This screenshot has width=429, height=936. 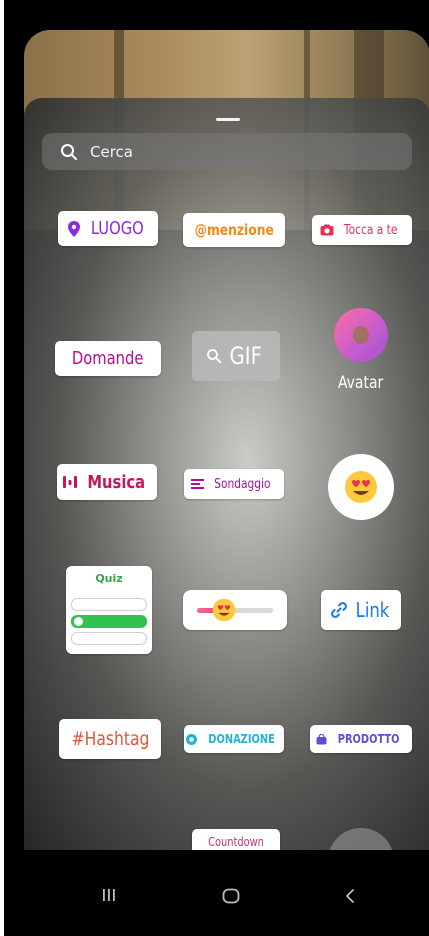 I want to click on recents-icon, so click(x=109, y=895).